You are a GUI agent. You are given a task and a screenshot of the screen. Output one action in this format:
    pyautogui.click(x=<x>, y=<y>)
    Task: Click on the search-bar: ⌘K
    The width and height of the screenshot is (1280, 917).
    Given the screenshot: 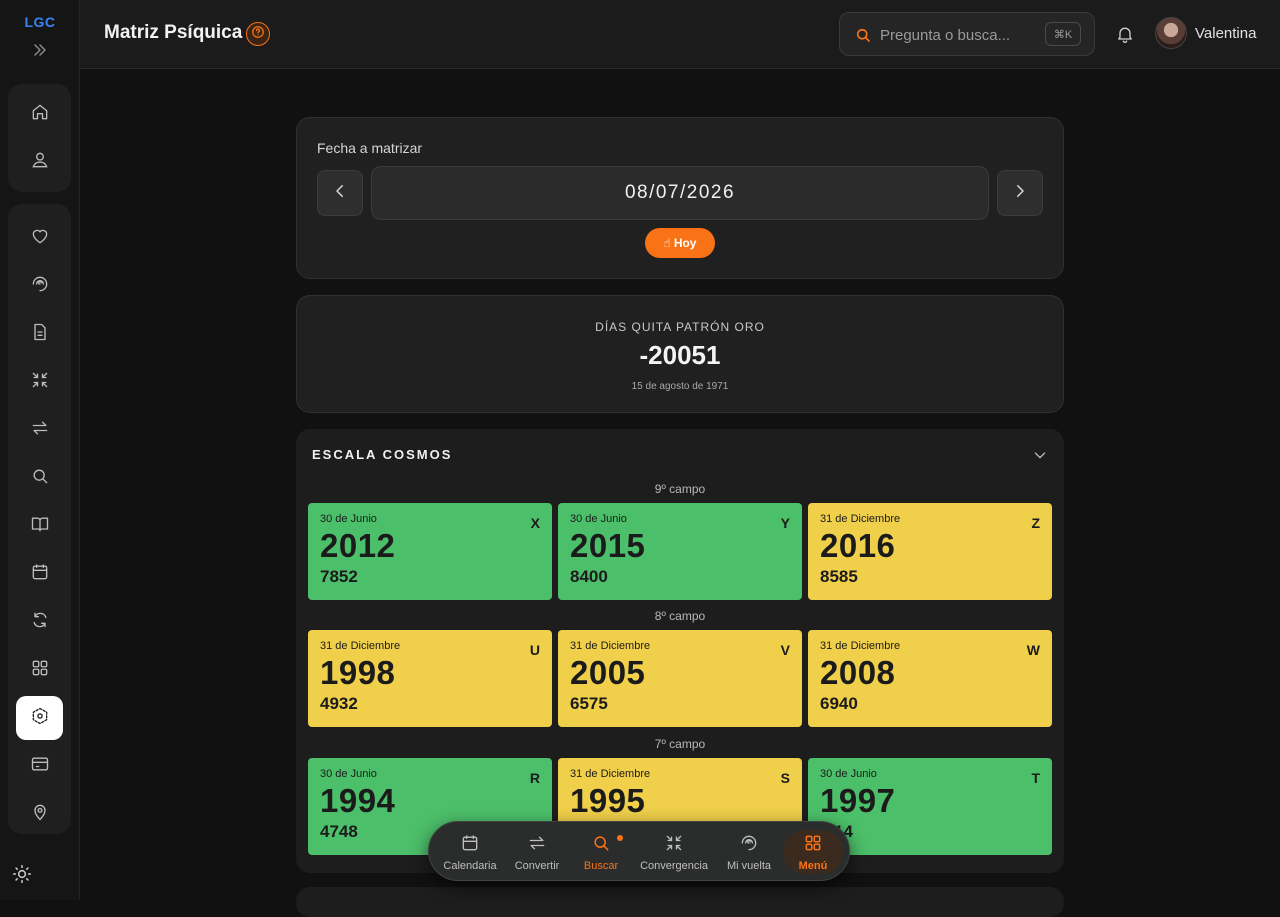 What is the action you would take?
    pyautogui.click(x=967, y=34)
    